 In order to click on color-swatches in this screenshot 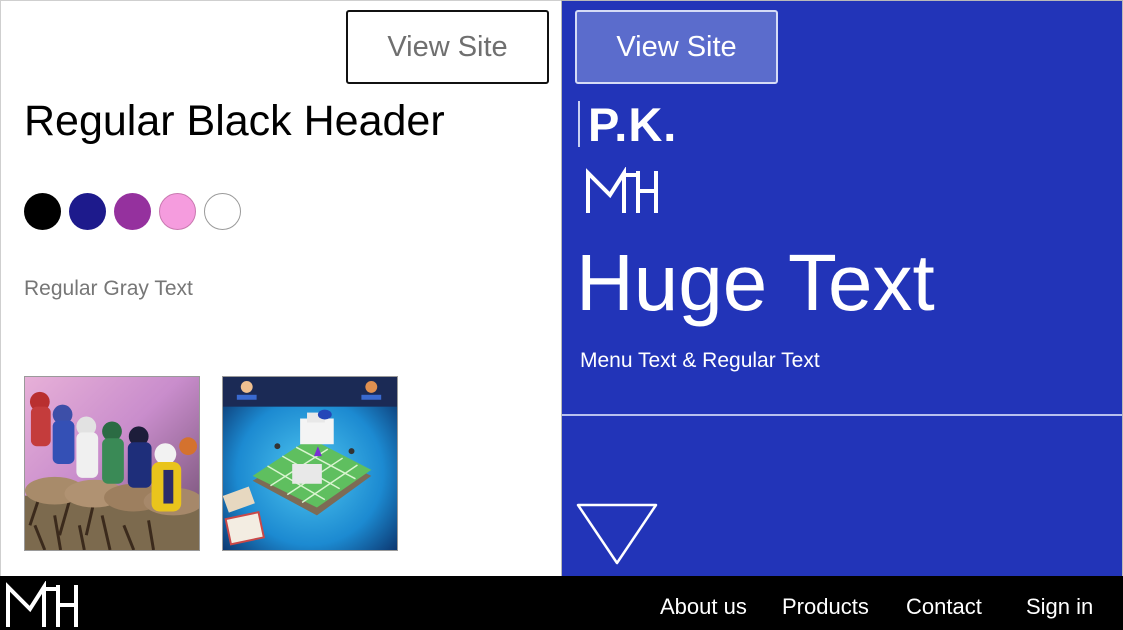, I will do `click(132, 211)`.